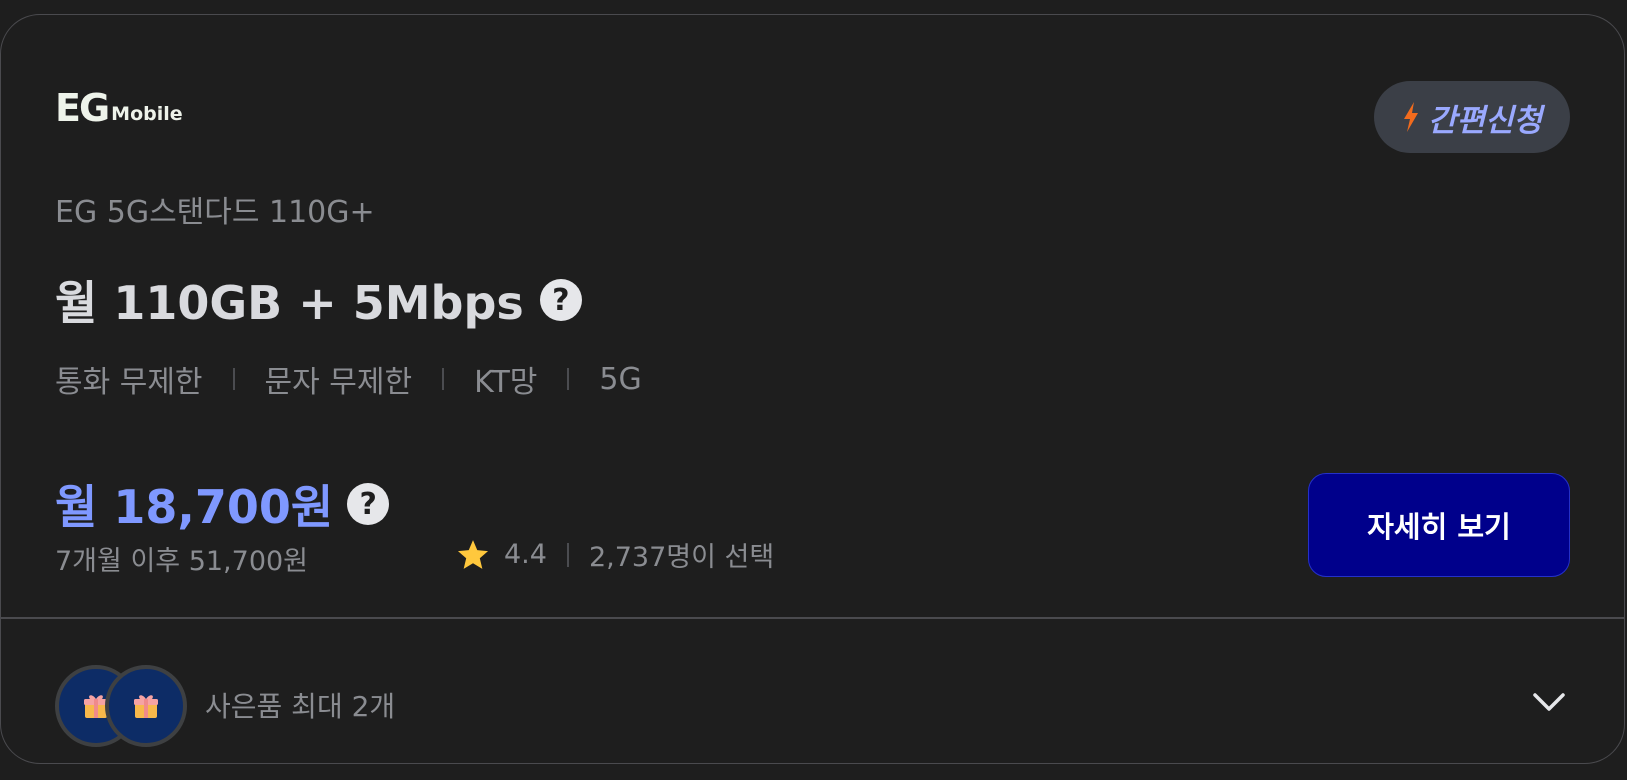 The height and width of the screenshot is (780, 1627). Describe the element at coordinates (119, 102) in the screenshot. I see `brand-logo: EG Mobile` at that location.